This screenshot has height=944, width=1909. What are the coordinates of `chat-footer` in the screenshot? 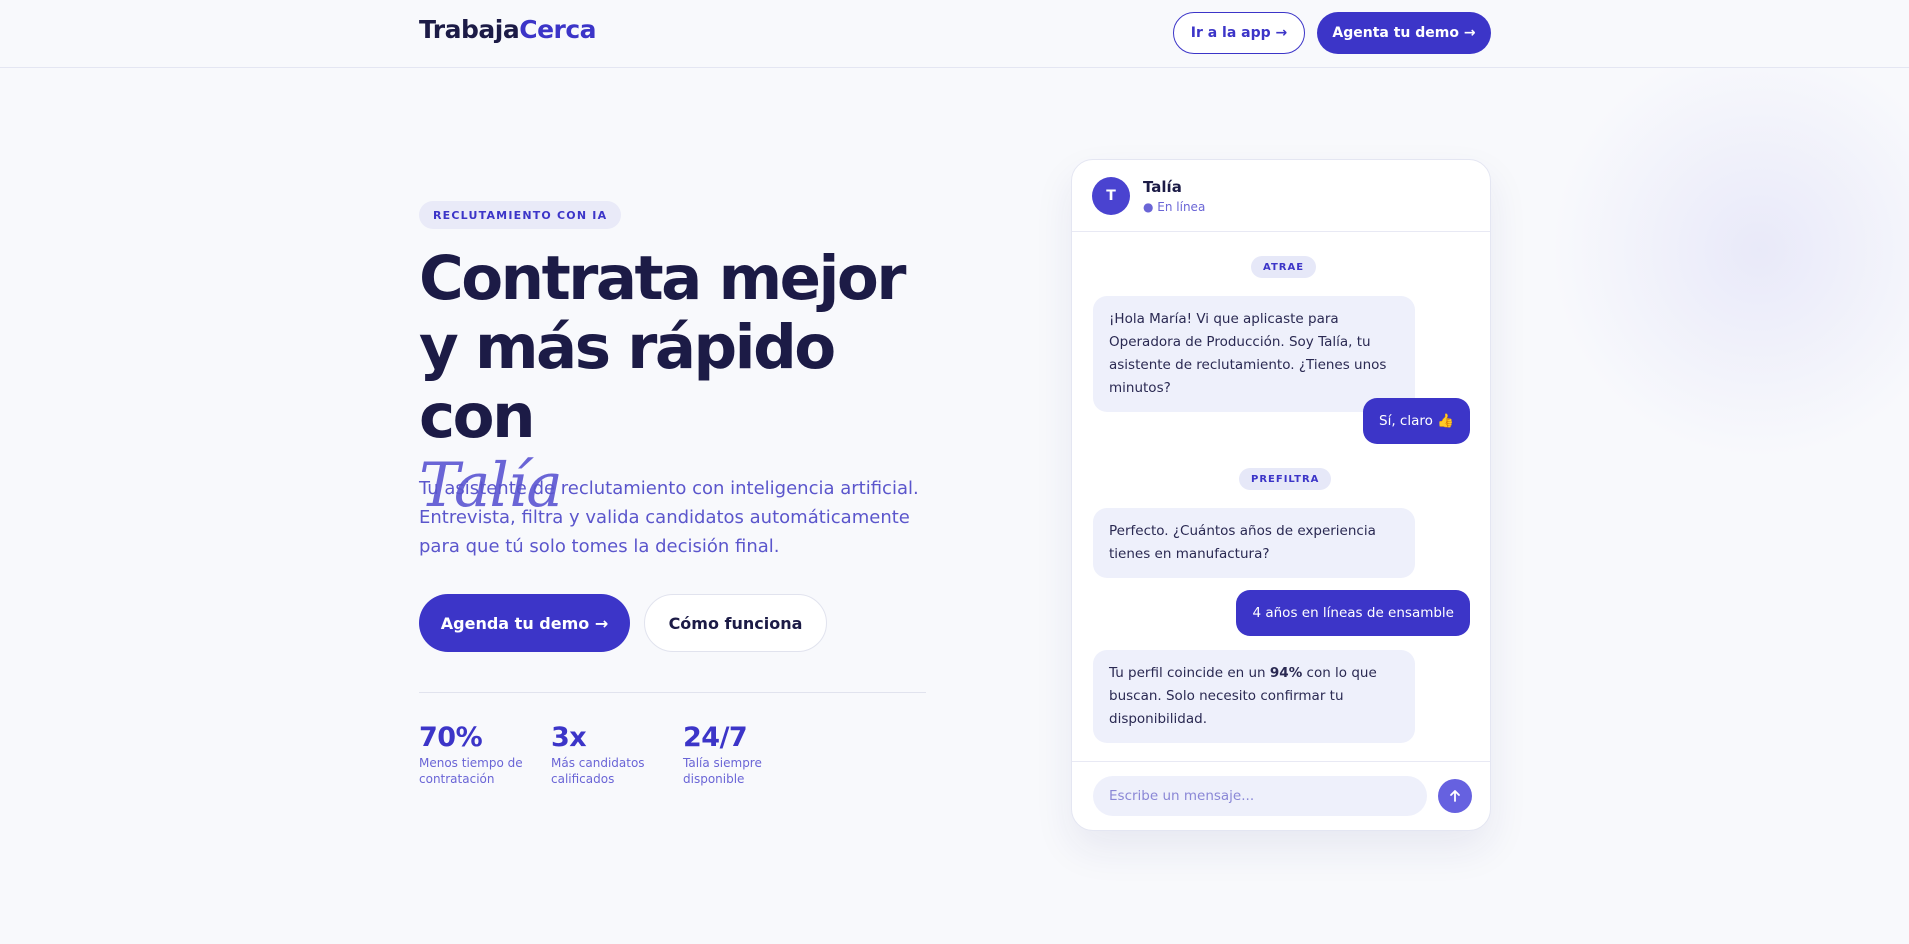 It's located at (1281, 795).